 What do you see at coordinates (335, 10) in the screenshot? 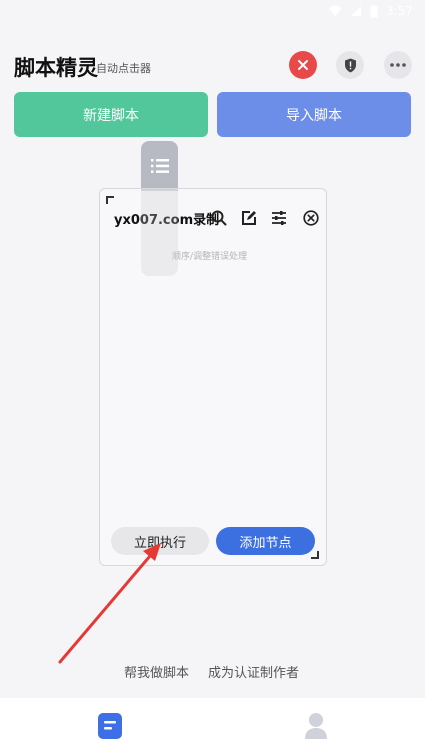
I see `wifi-icon` at bounding box center [335, 10].